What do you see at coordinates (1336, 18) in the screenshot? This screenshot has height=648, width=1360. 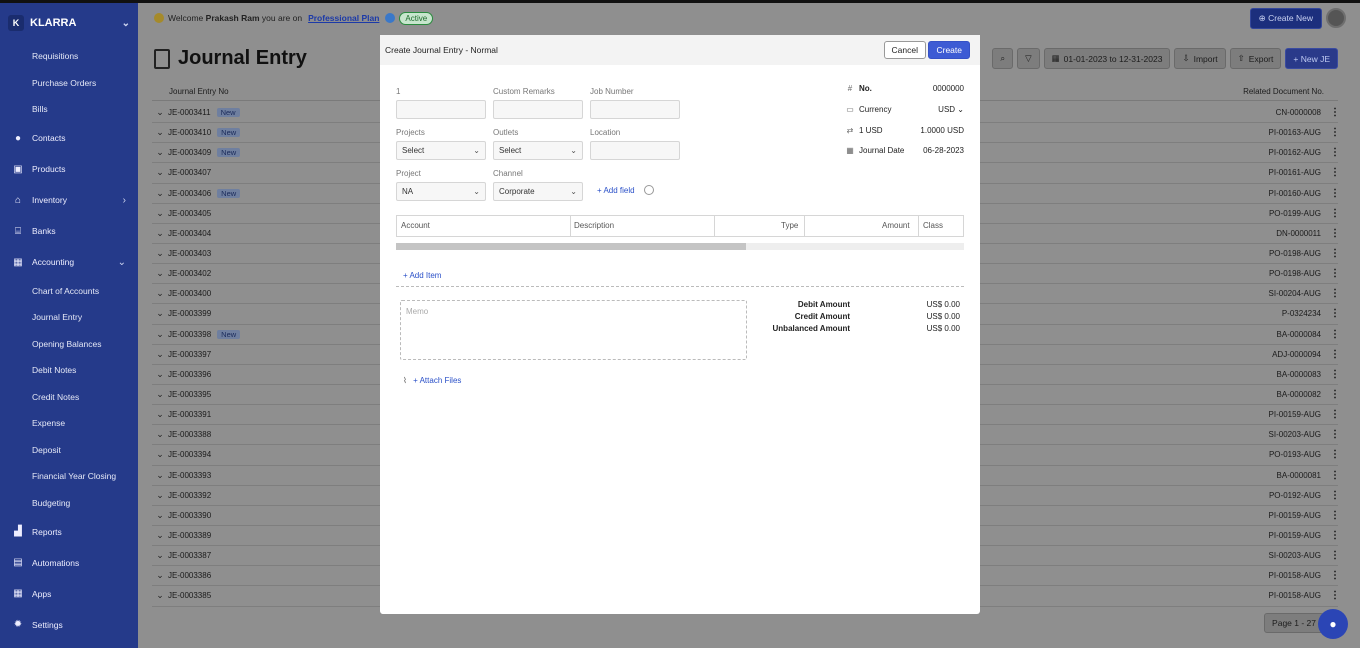 I see `avatar` at bounding box center [1336, 18].